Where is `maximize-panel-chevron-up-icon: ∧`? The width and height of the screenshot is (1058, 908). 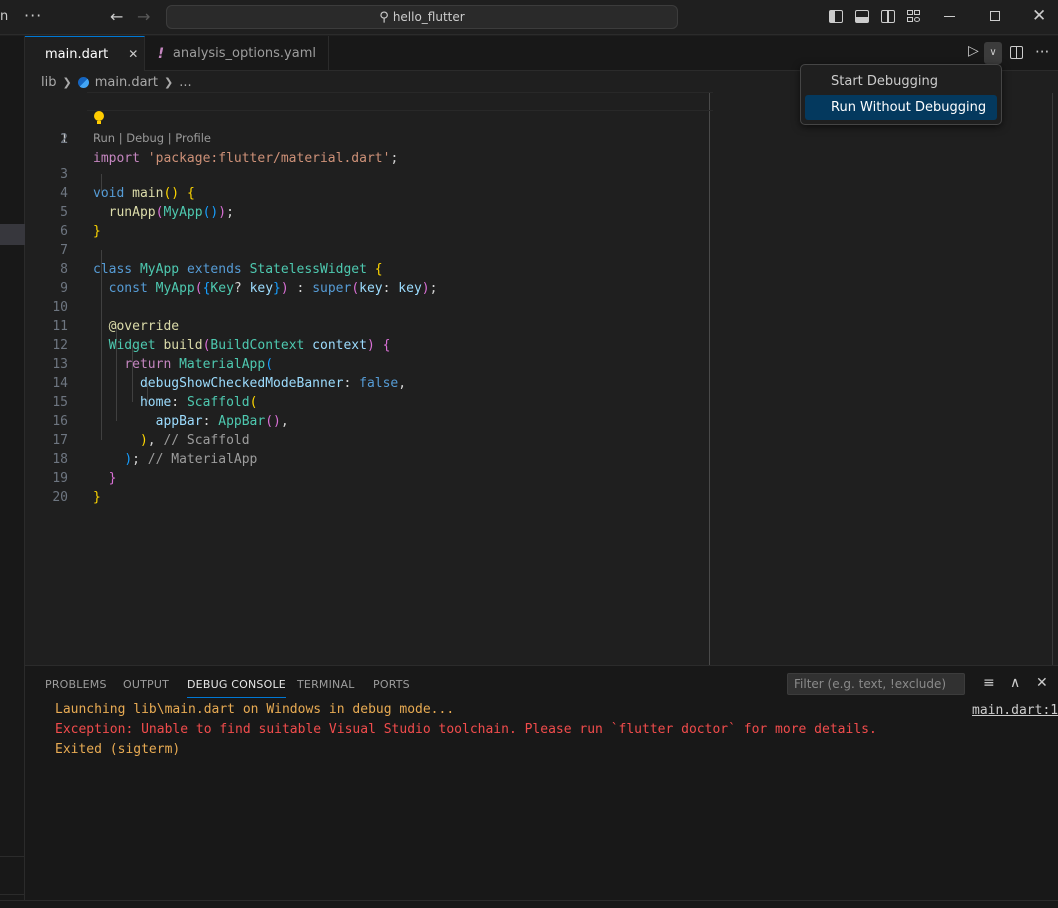 maximize-panel-chevron-up-icon: ∧ is located at coordinates (1015, 683).